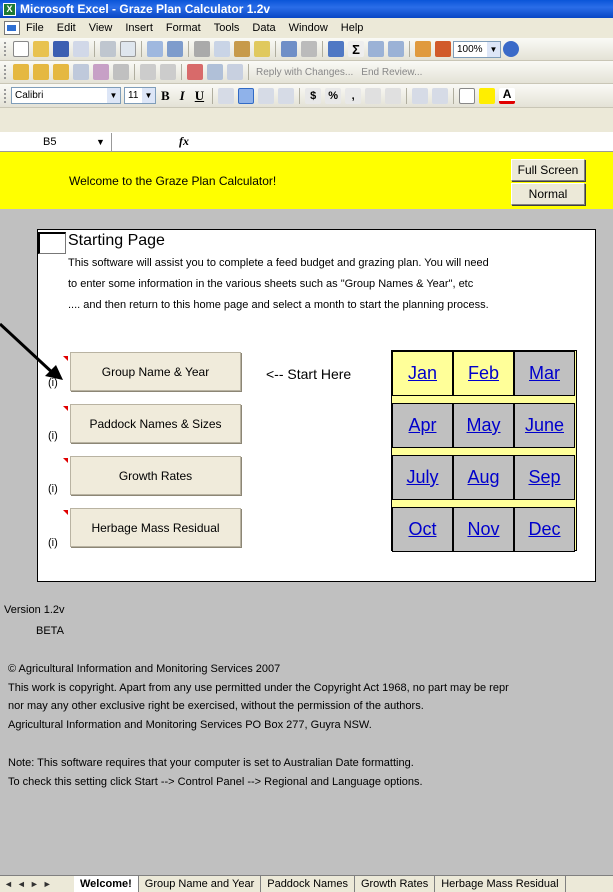 The height and width of the screenshot is (892, 613). I want to click on research-icon, so click(175, 49).